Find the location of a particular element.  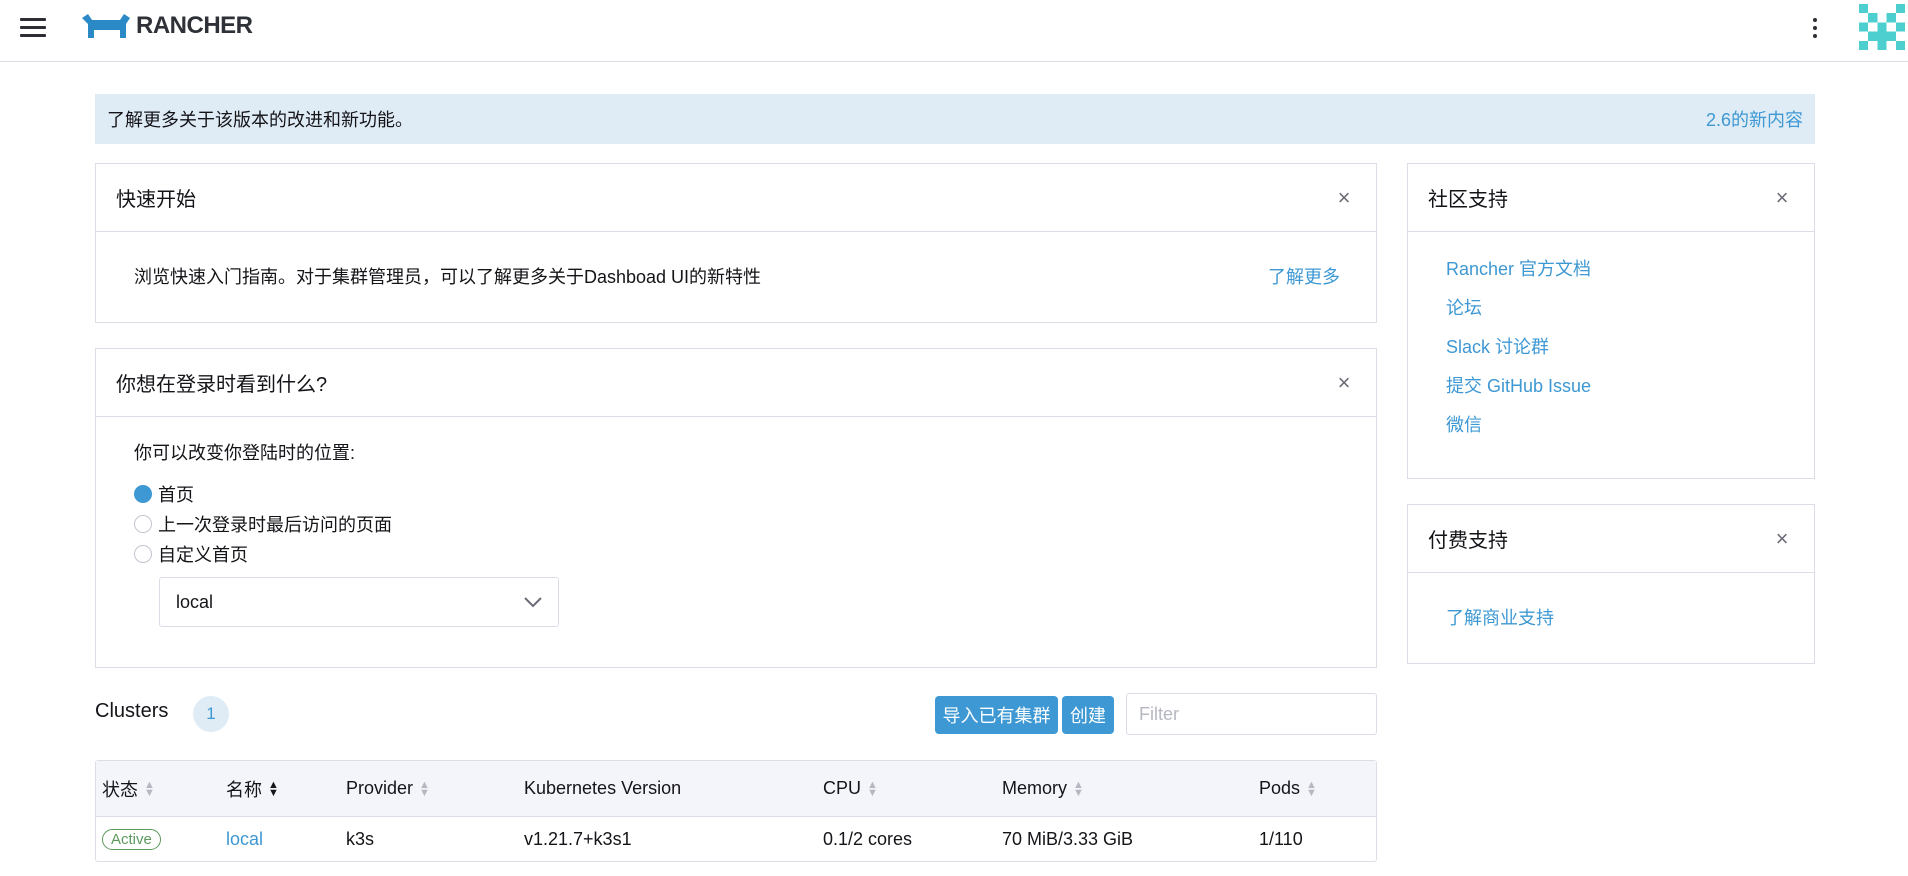

slack-link: Slack 讨论群 is located at coordinates (1611, 347).